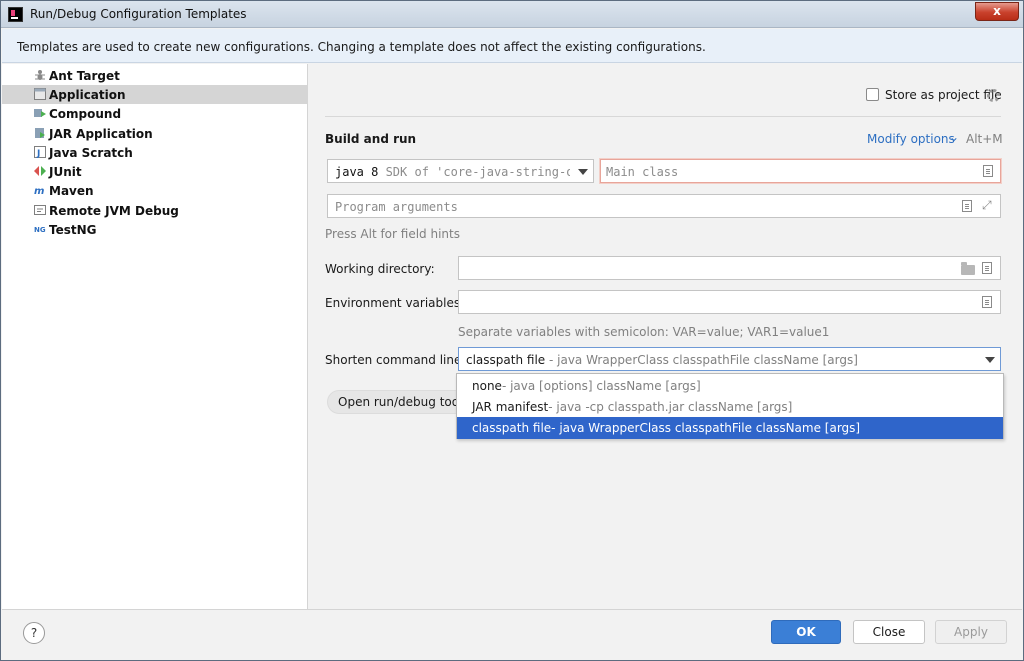 This screenshot has width=1024, height=661. I want to click on help-button: ?, so click(34, 633).